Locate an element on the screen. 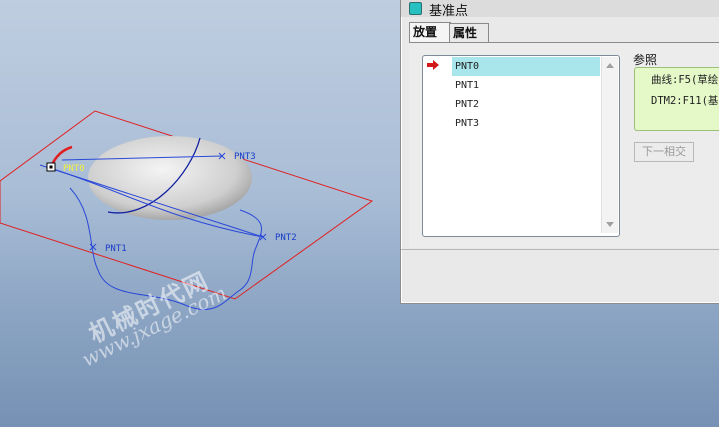  pnt2-label: PNT2 is located at coordinates (286, 238).